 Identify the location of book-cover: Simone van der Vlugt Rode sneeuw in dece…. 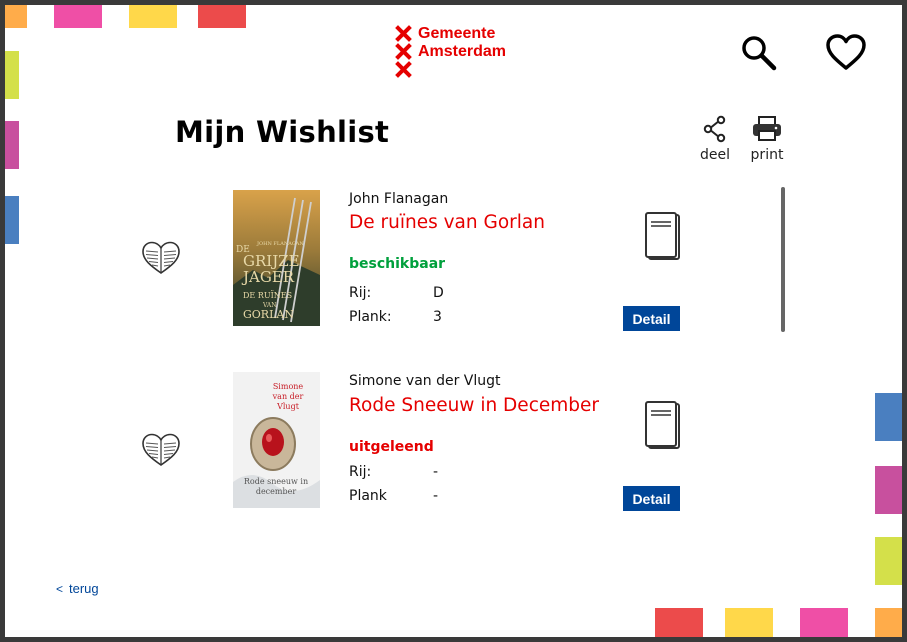
(276, 440).